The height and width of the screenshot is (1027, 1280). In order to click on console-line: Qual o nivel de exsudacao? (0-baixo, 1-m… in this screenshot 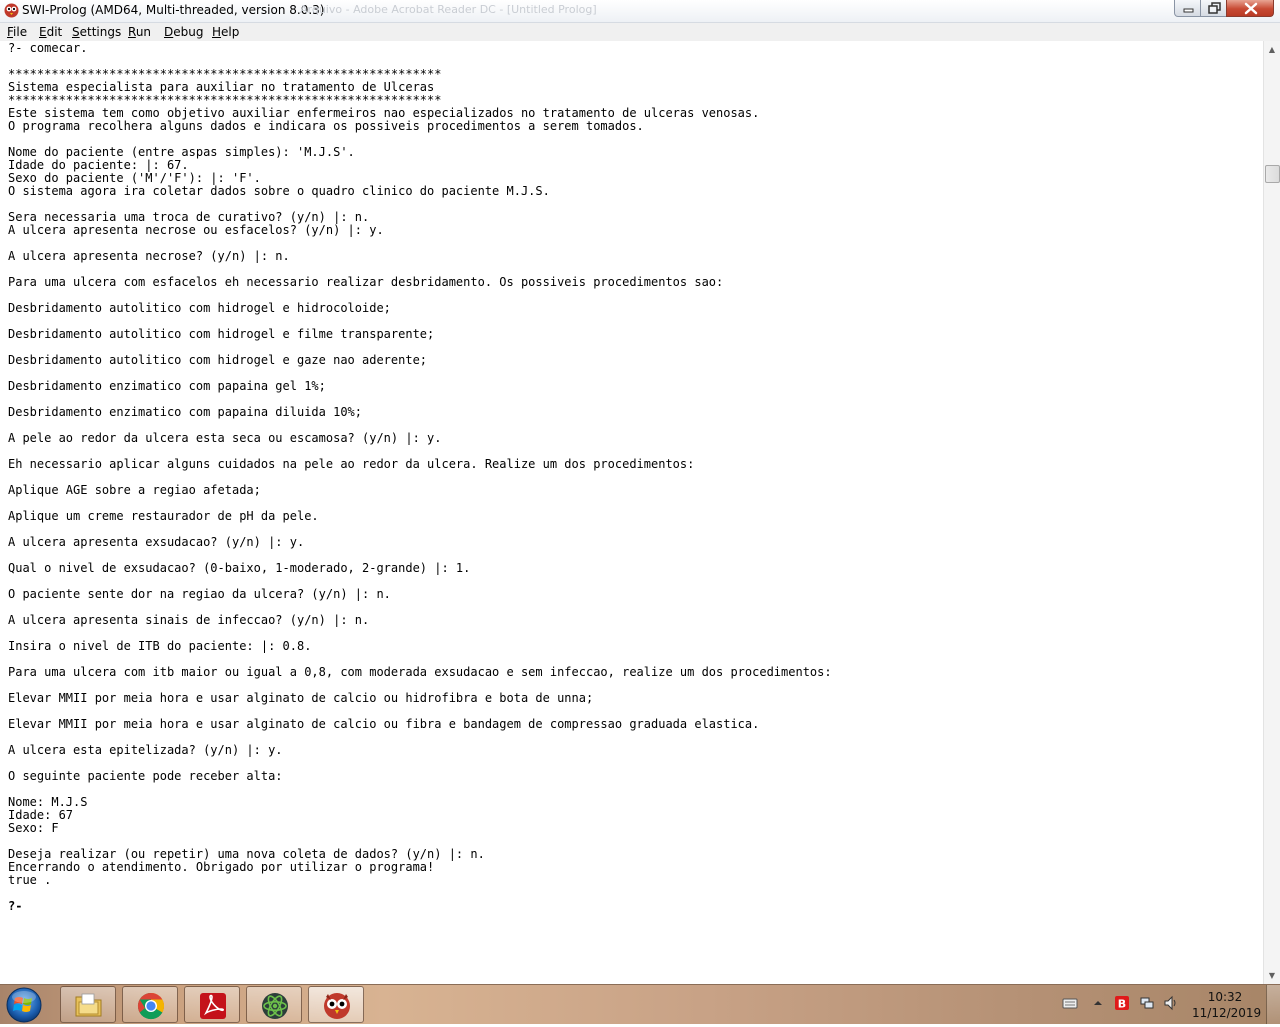, I will do `click(239, 568)`.